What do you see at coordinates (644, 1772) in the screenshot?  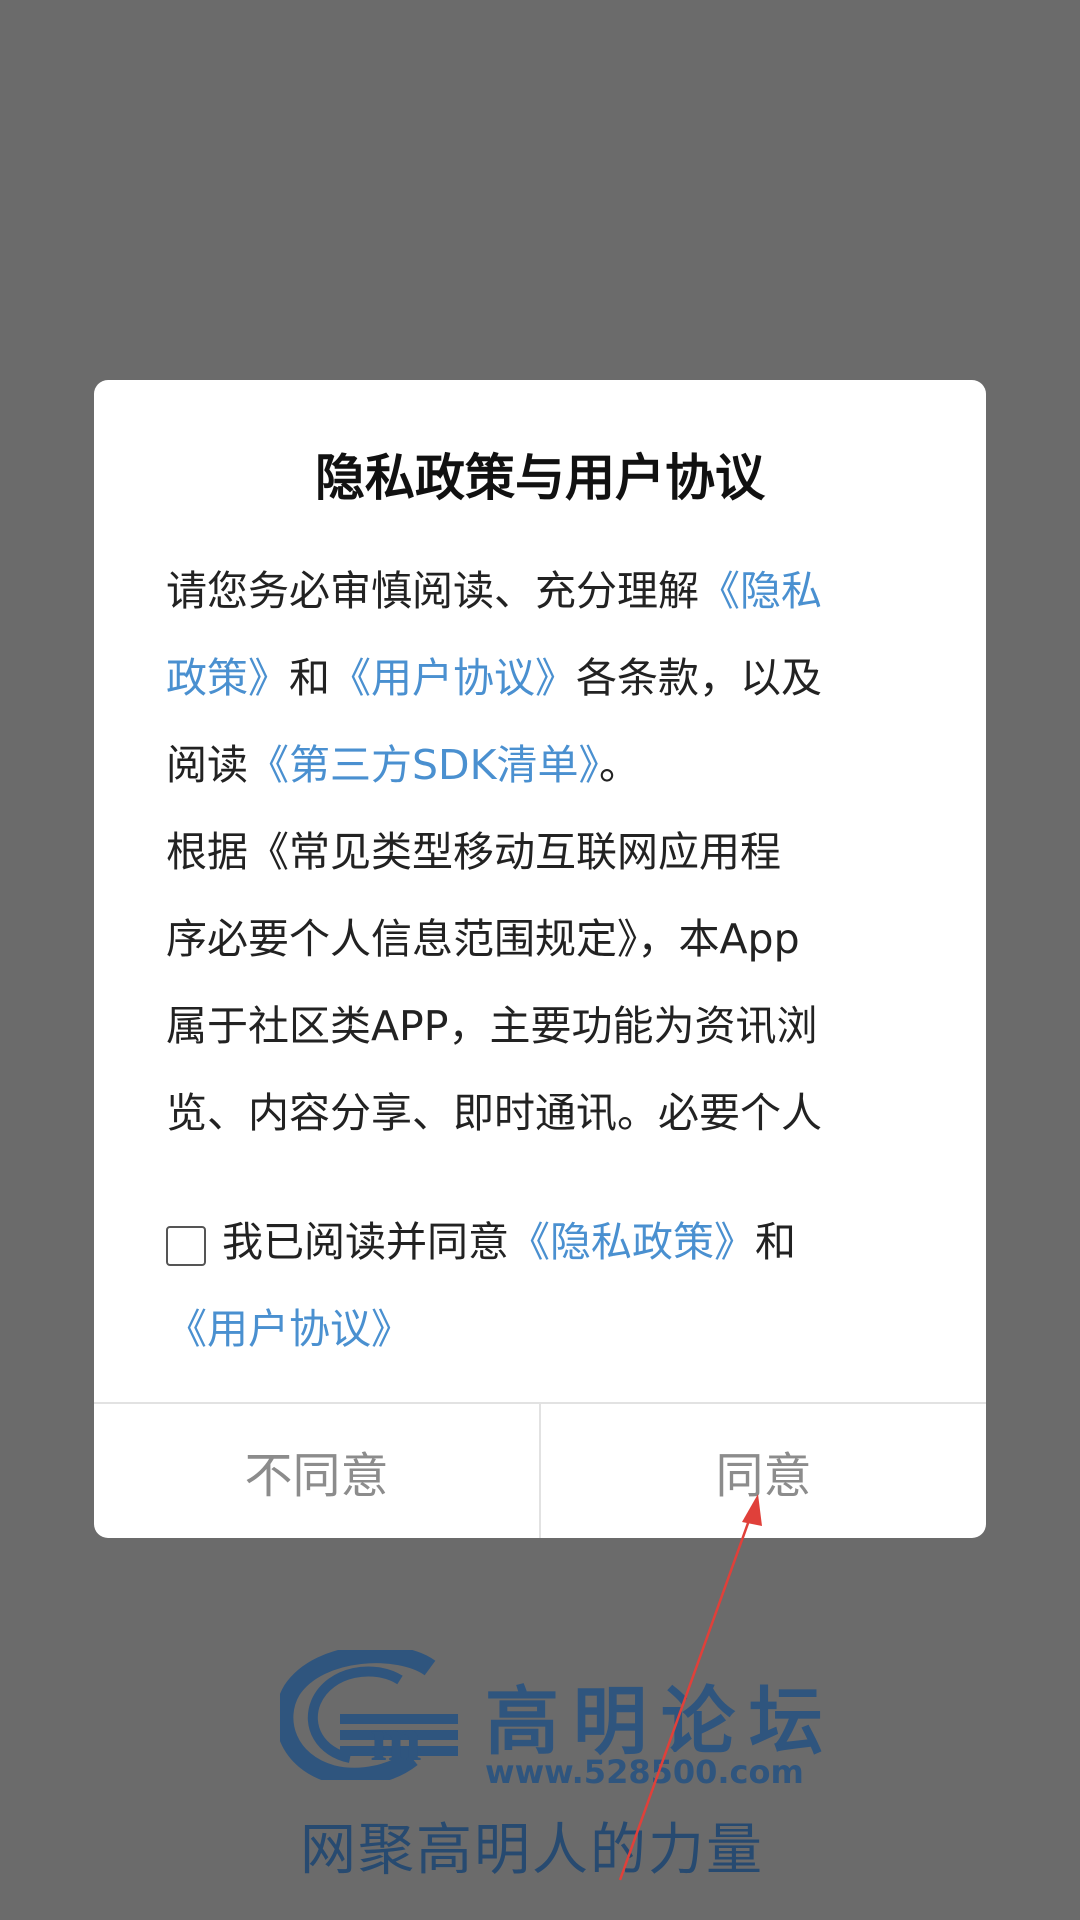 I see `logo-url: www.528500.com` at bounding box center [644, 1772].